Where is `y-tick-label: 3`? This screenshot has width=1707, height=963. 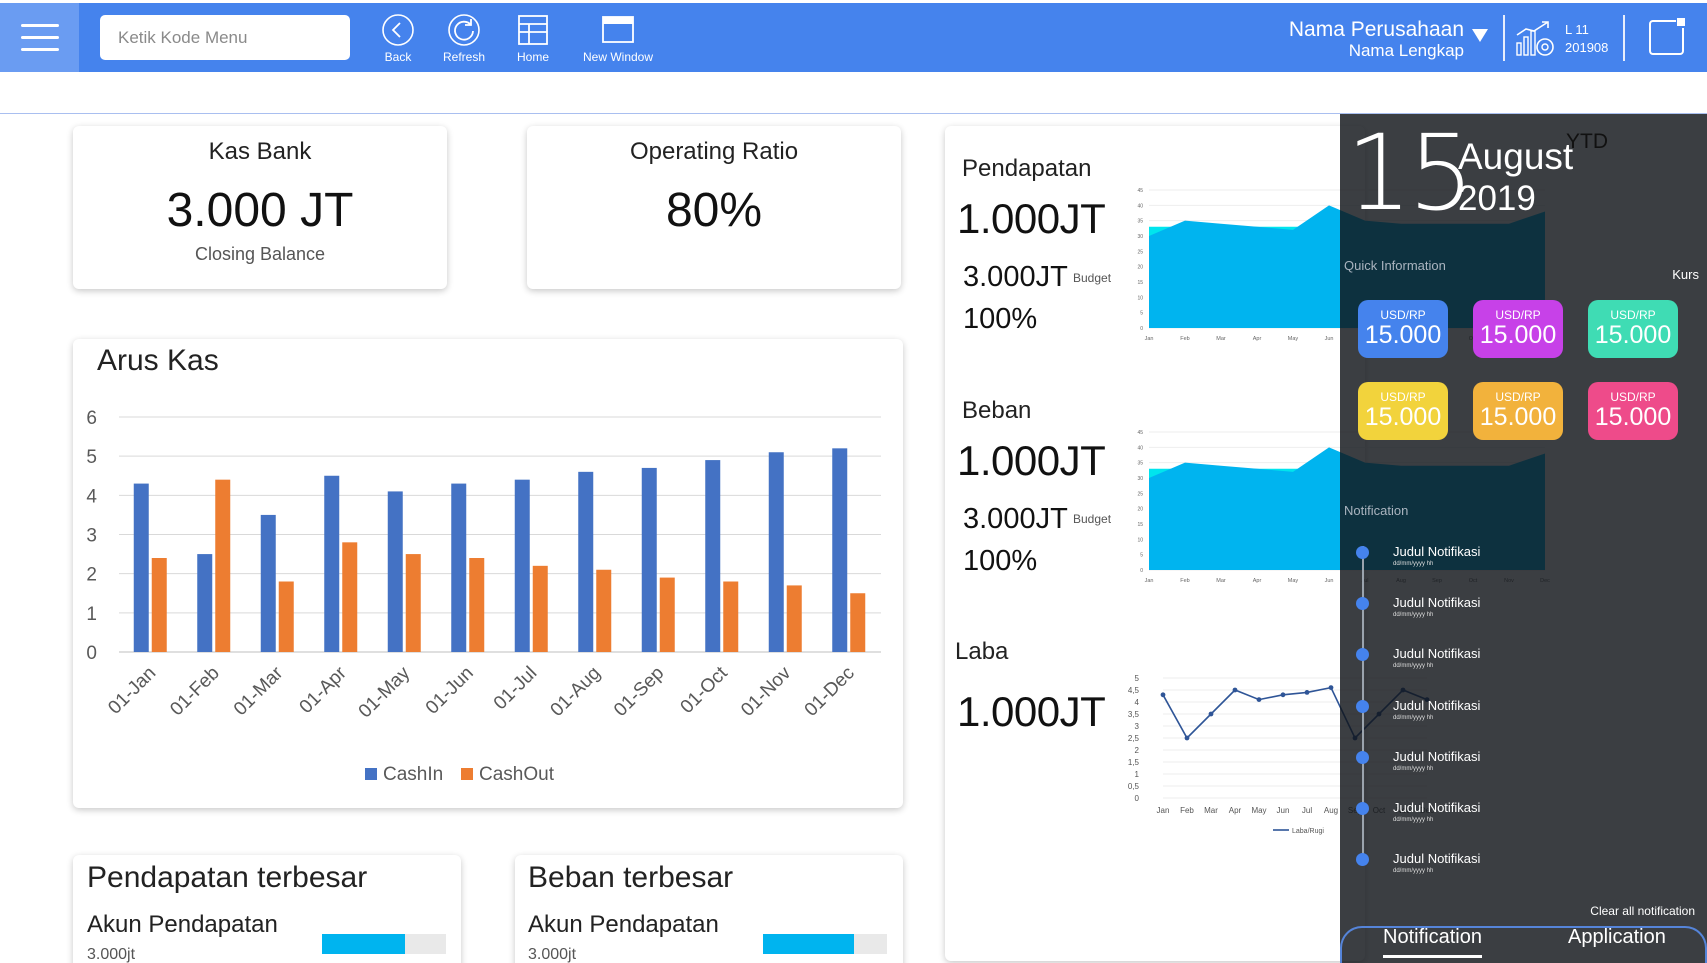
y-tick-label: 3 is located at coordinates (91, 536).